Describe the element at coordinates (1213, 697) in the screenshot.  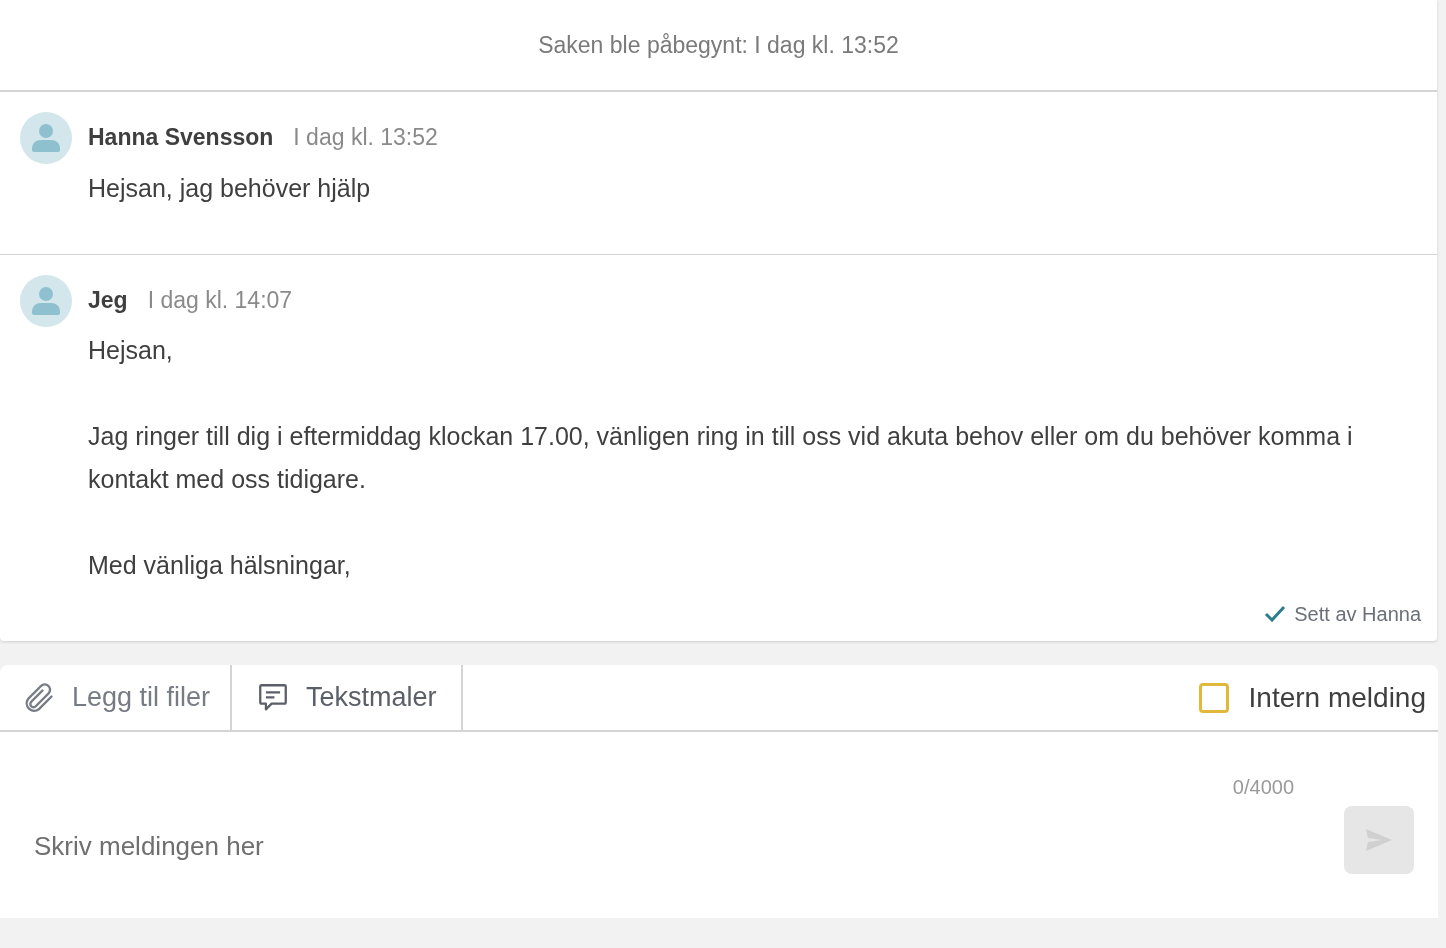
I see `checkbox` at that location.